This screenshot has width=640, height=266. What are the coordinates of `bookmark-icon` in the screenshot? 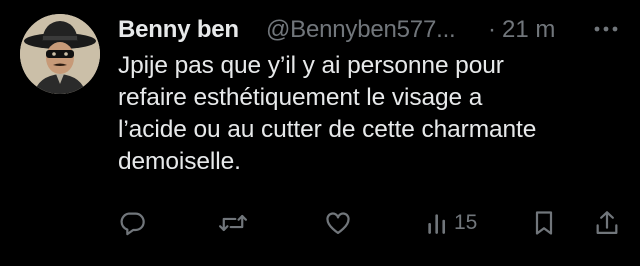 It's located at (544, 223).